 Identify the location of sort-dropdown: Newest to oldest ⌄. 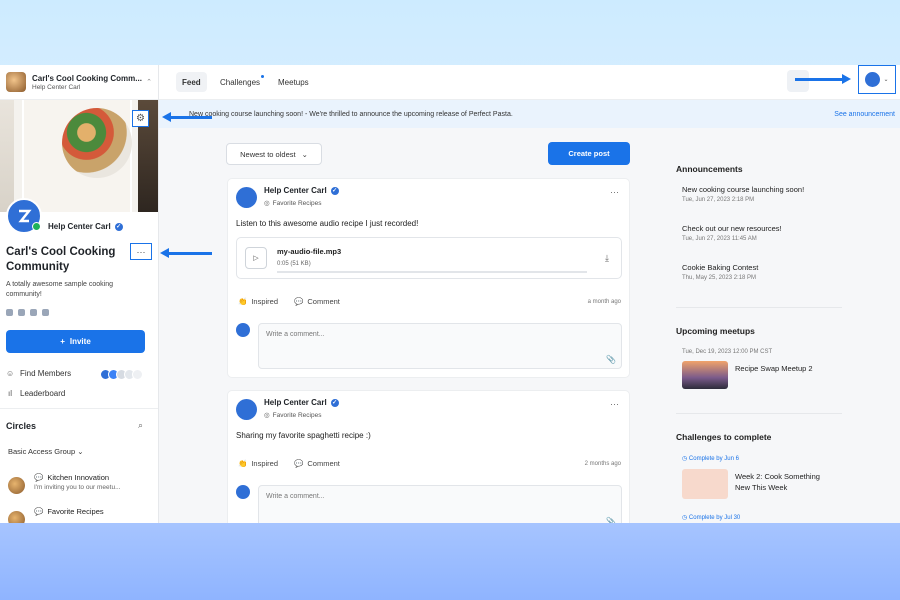
(274, 154).